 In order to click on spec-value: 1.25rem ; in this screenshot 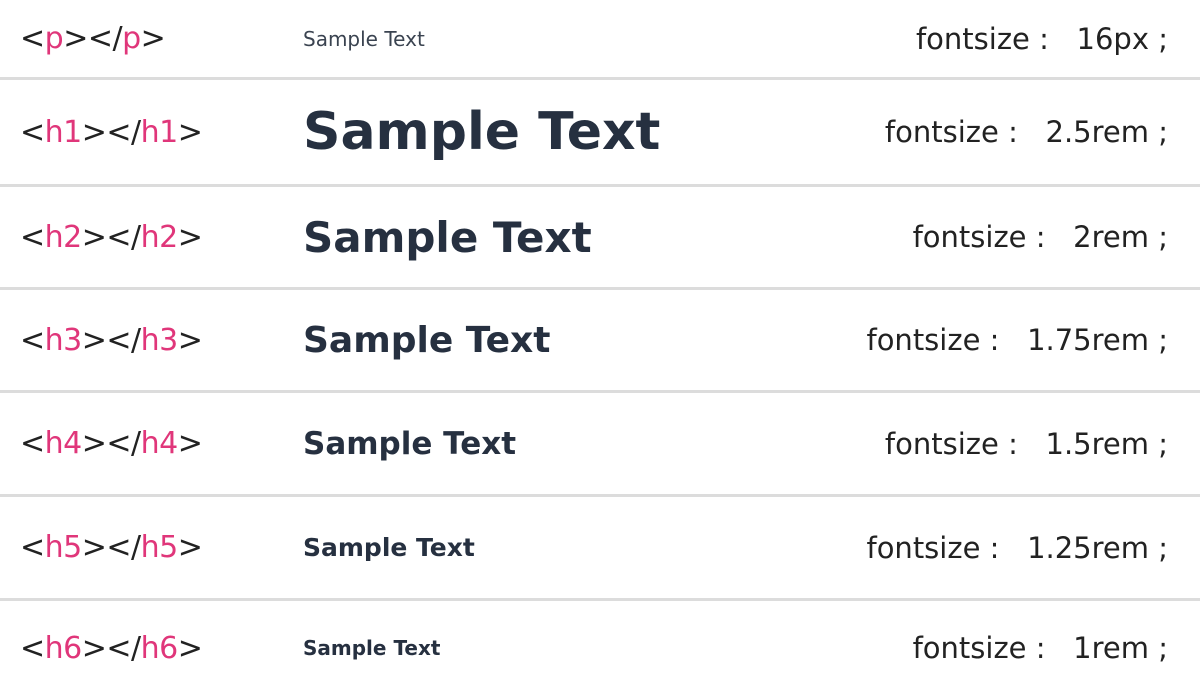, I will do `click(1097, 547)`.